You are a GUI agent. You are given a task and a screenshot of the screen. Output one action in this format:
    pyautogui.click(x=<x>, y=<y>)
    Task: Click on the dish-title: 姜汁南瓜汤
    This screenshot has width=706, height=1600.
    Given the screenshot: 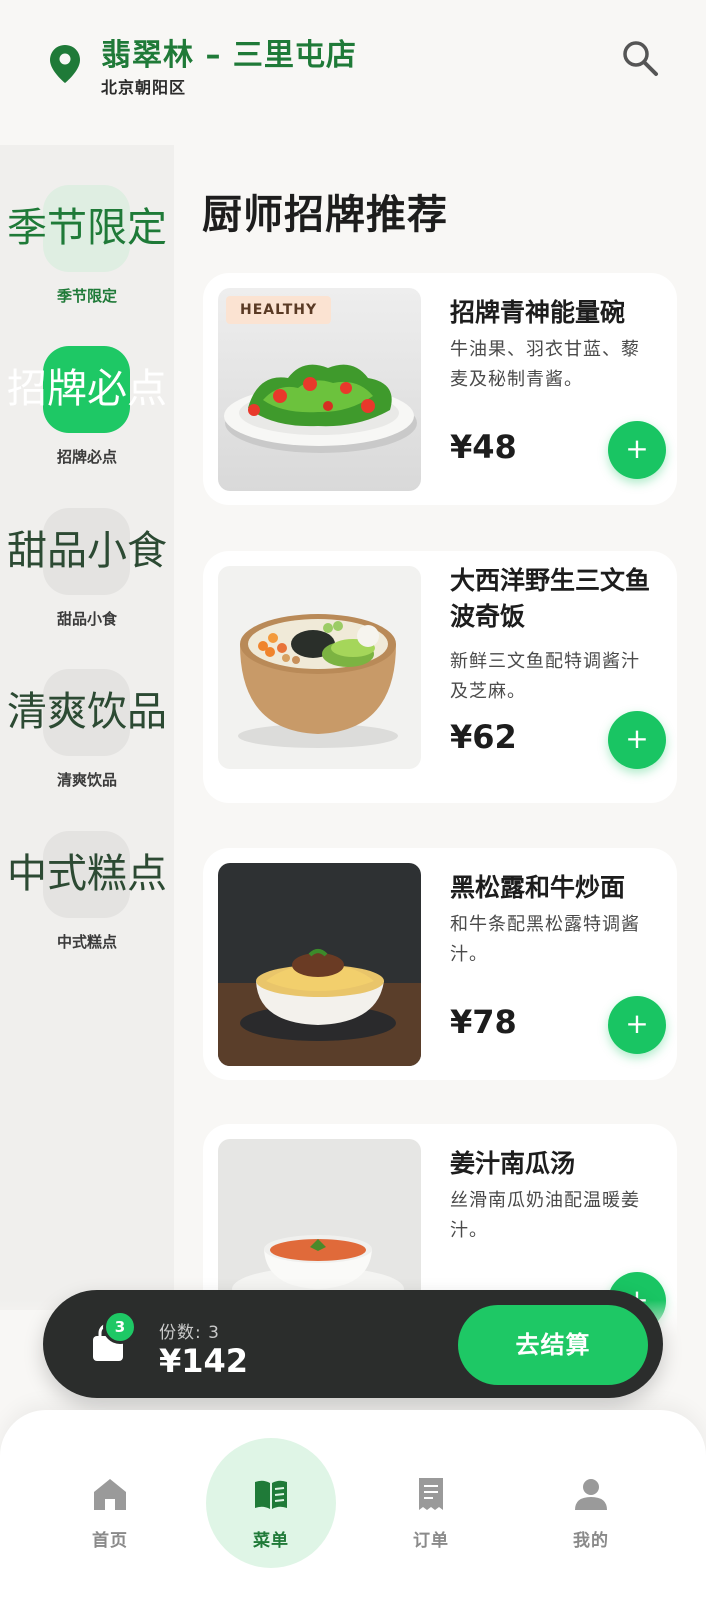 What is the action you would take?
    pyautogui.click(x=513, y=1163)
    